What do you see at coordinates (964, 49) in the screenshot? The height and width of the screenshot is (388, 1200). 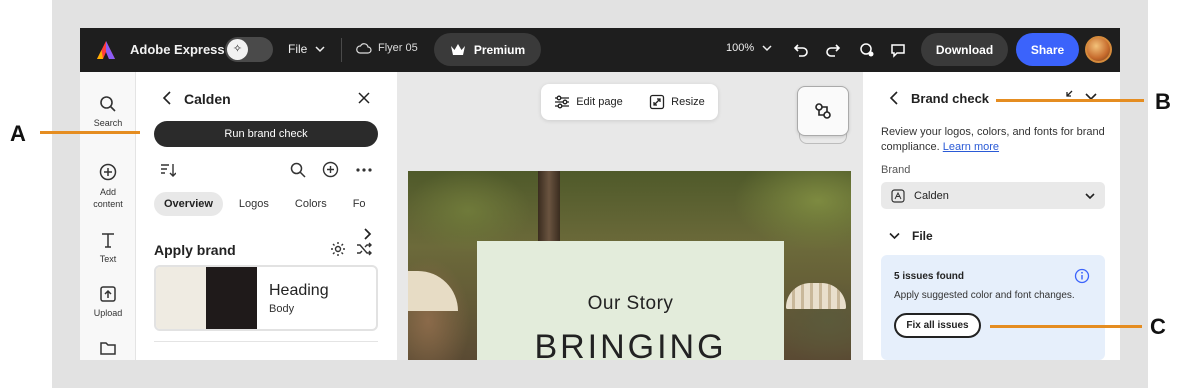 I see `download-button: Download` at bounding box center [964, 49].